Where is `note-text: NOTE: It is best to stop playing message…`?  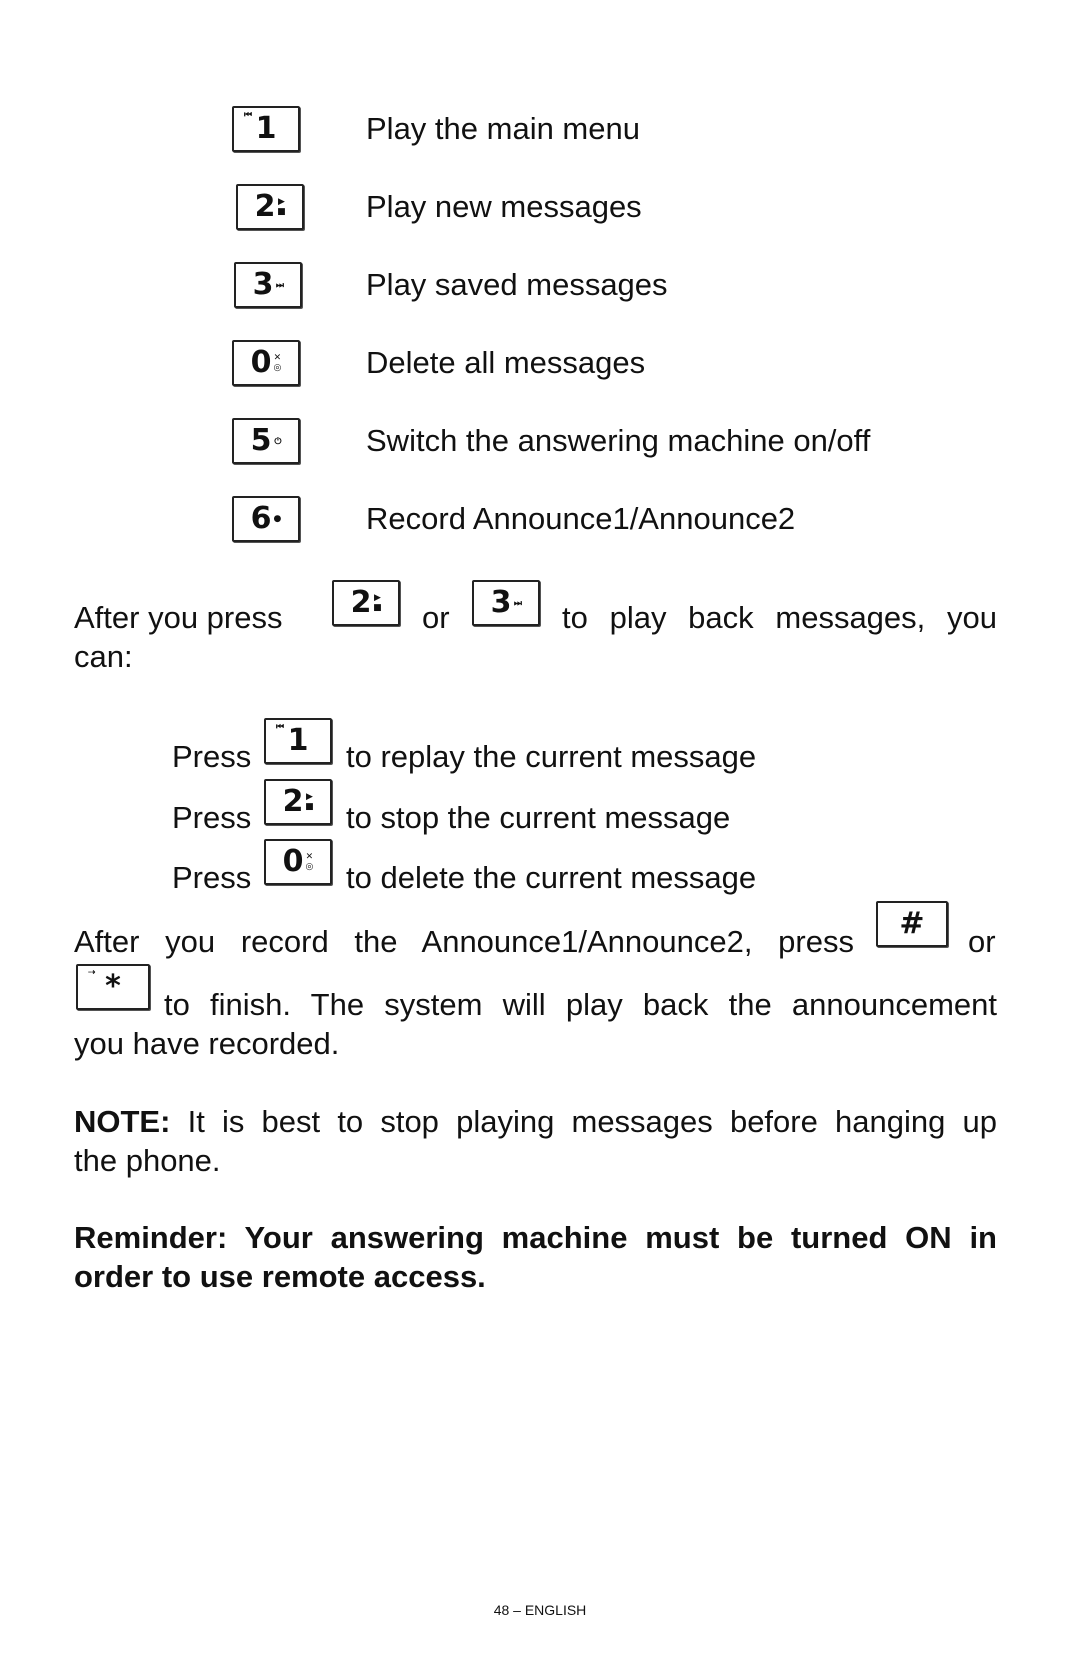 note-text: NOTE: It is best to stop playing message… is located at coordinates (535, 1121).